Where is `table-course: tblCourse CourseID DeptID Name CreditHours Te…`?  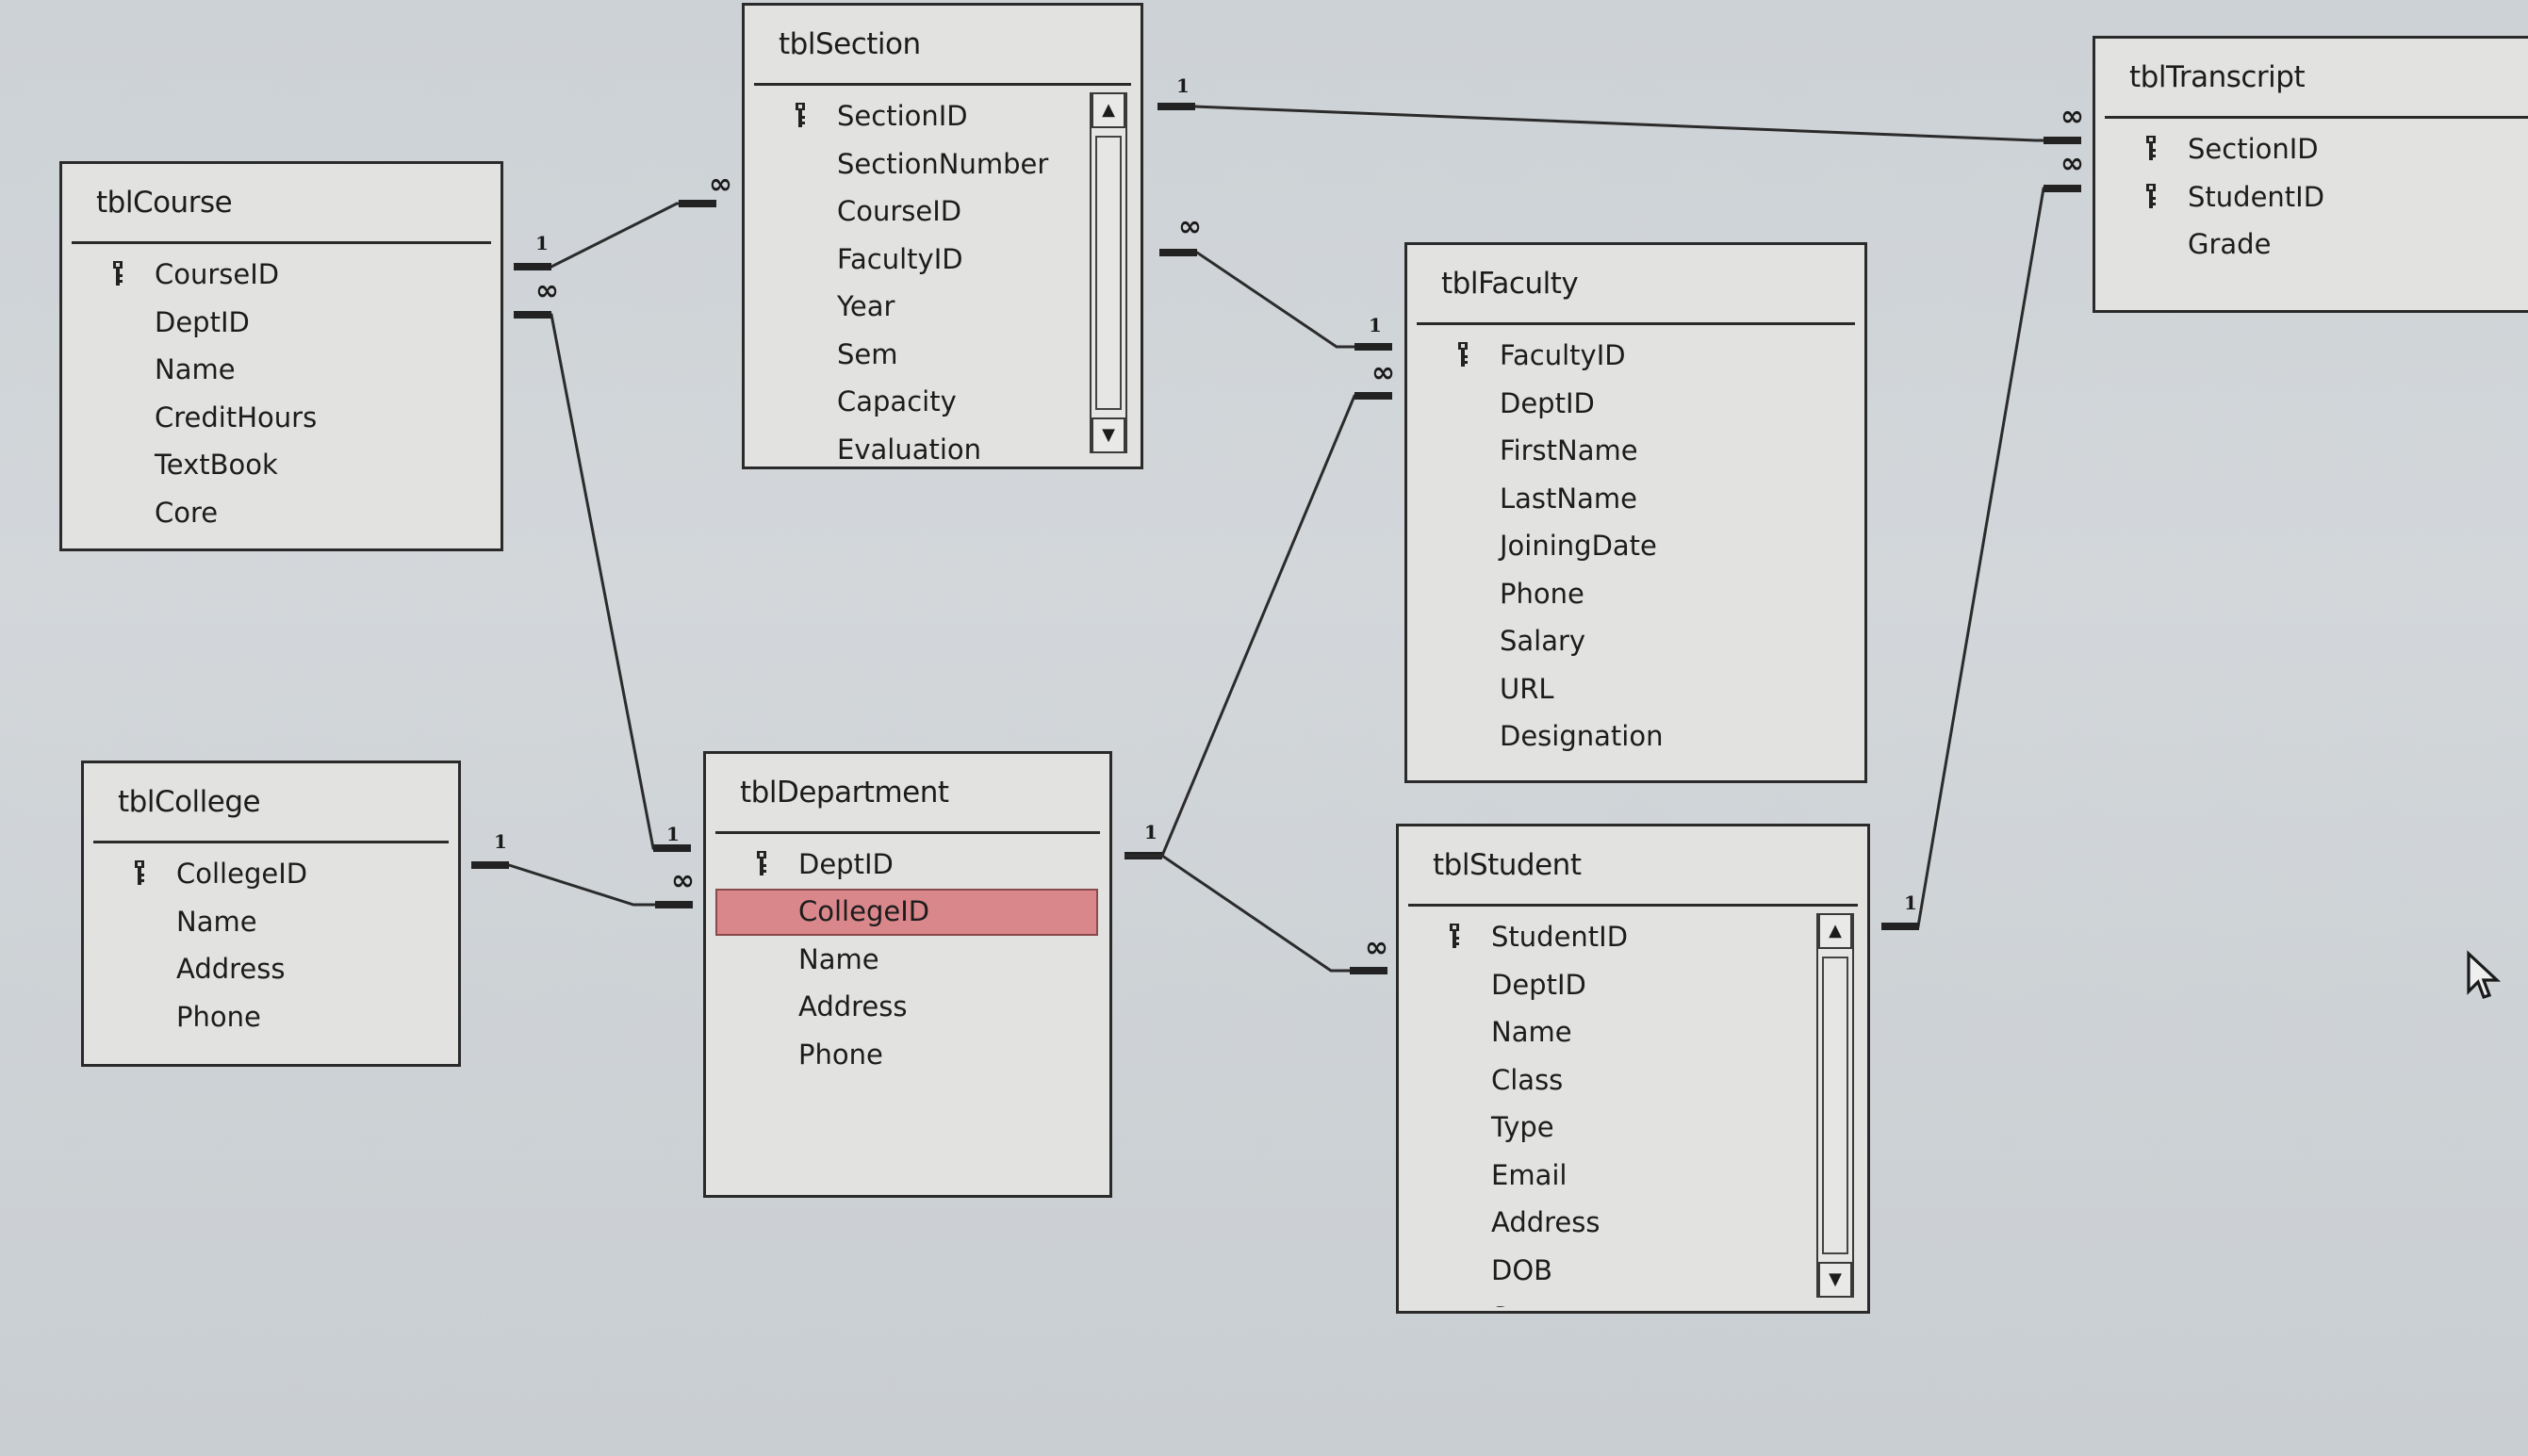
table-course: tblCourse CourseID DeptID Name CreditHours Te… is located at coordinates (281, 356).